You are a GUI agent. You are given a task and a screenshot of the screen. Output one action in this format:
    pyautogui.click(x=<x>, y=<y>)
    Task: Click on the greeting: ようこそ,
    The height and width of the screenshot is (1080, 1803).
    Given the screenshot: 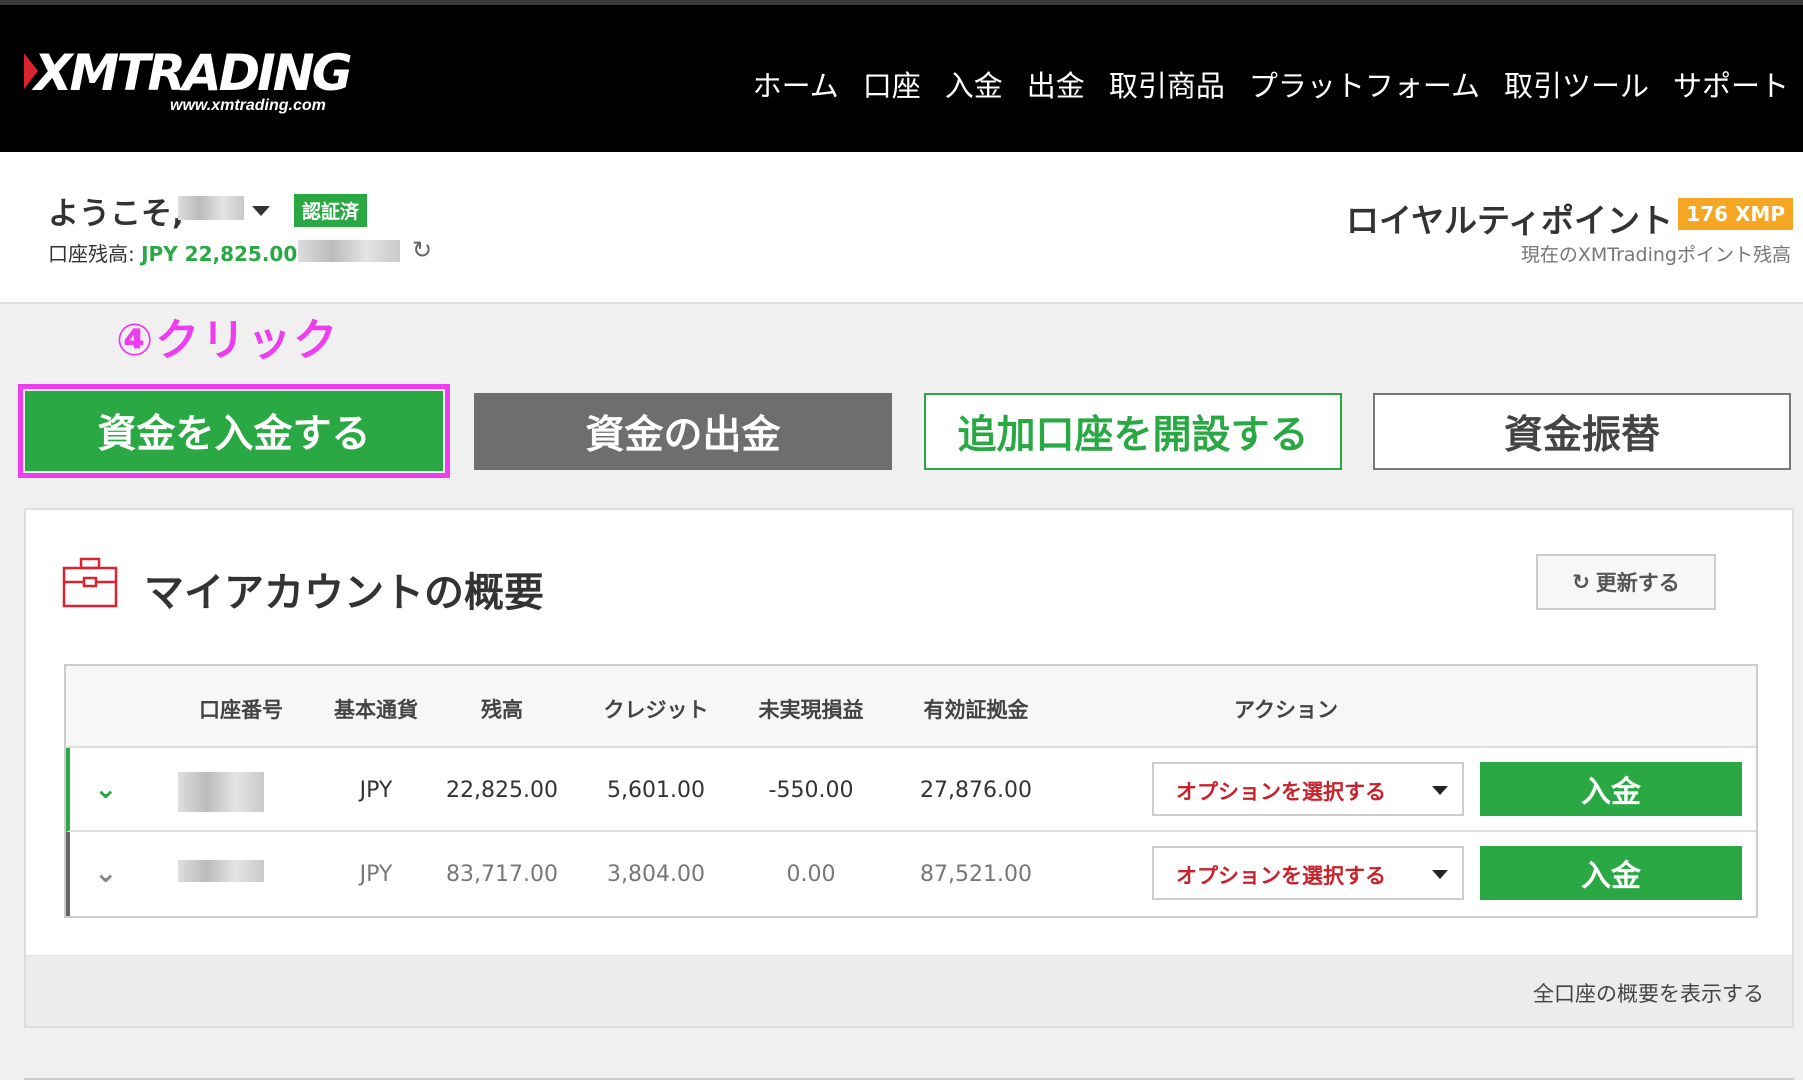 What is the action you would take?
    pyautogui.click(x=116, y=214)
    